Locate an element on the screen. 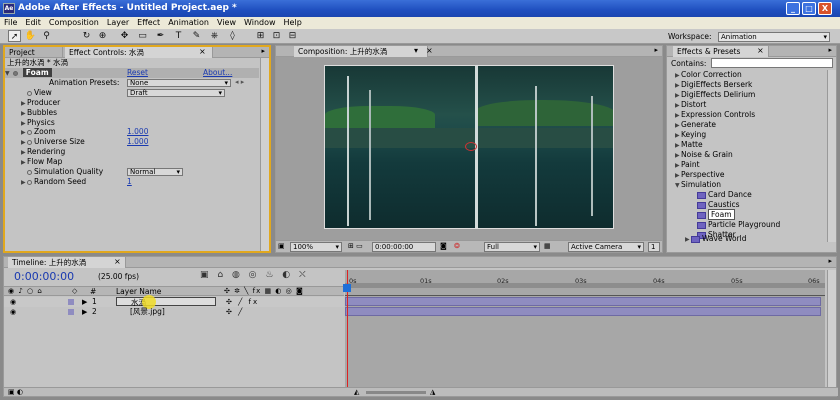 Image resolution: width=840 pixels, height=400 pixels. clone-stamp-icon: ⎈ is located at coordinates (214, 36).